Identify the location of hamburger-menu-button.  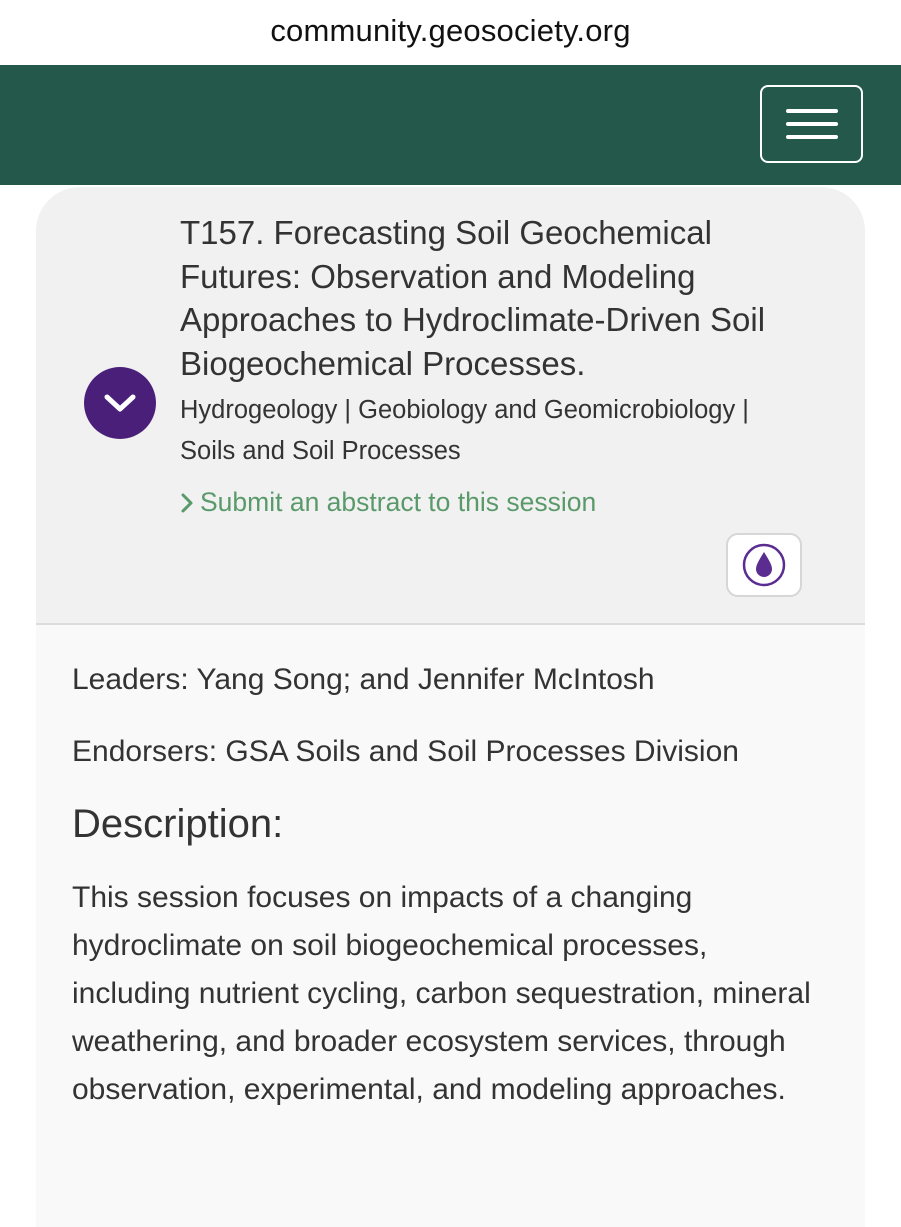
(811, 124).